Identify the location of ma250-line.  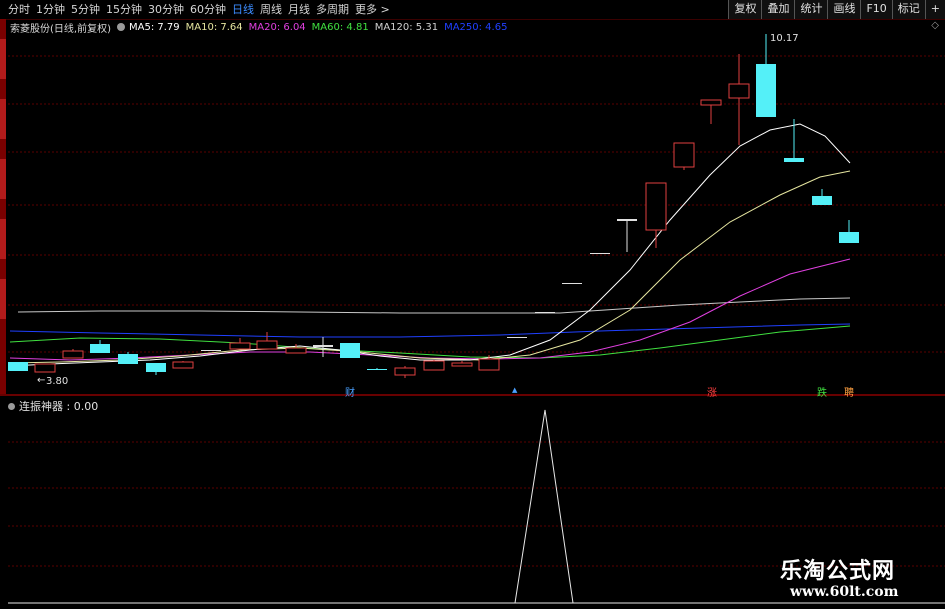
(430, 330).